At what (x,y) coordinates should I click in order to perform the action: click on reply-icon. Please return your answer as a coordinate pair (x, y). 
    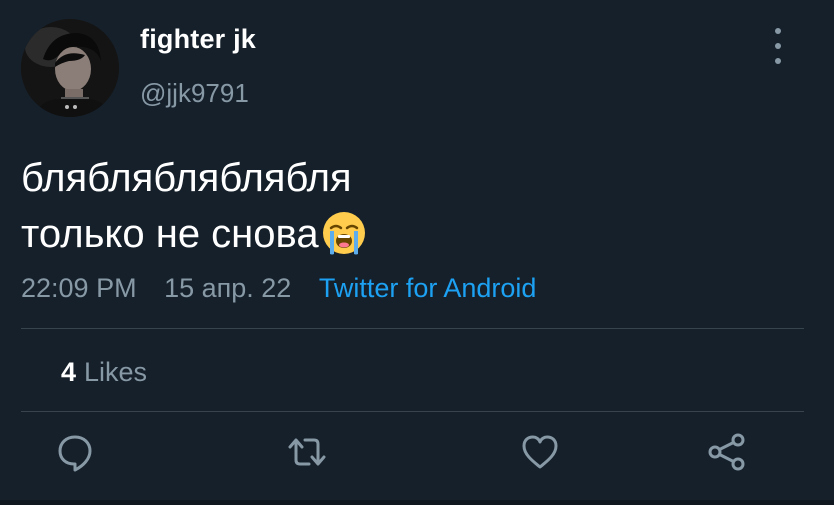
    Looking at the image, I should click on (75, 453).